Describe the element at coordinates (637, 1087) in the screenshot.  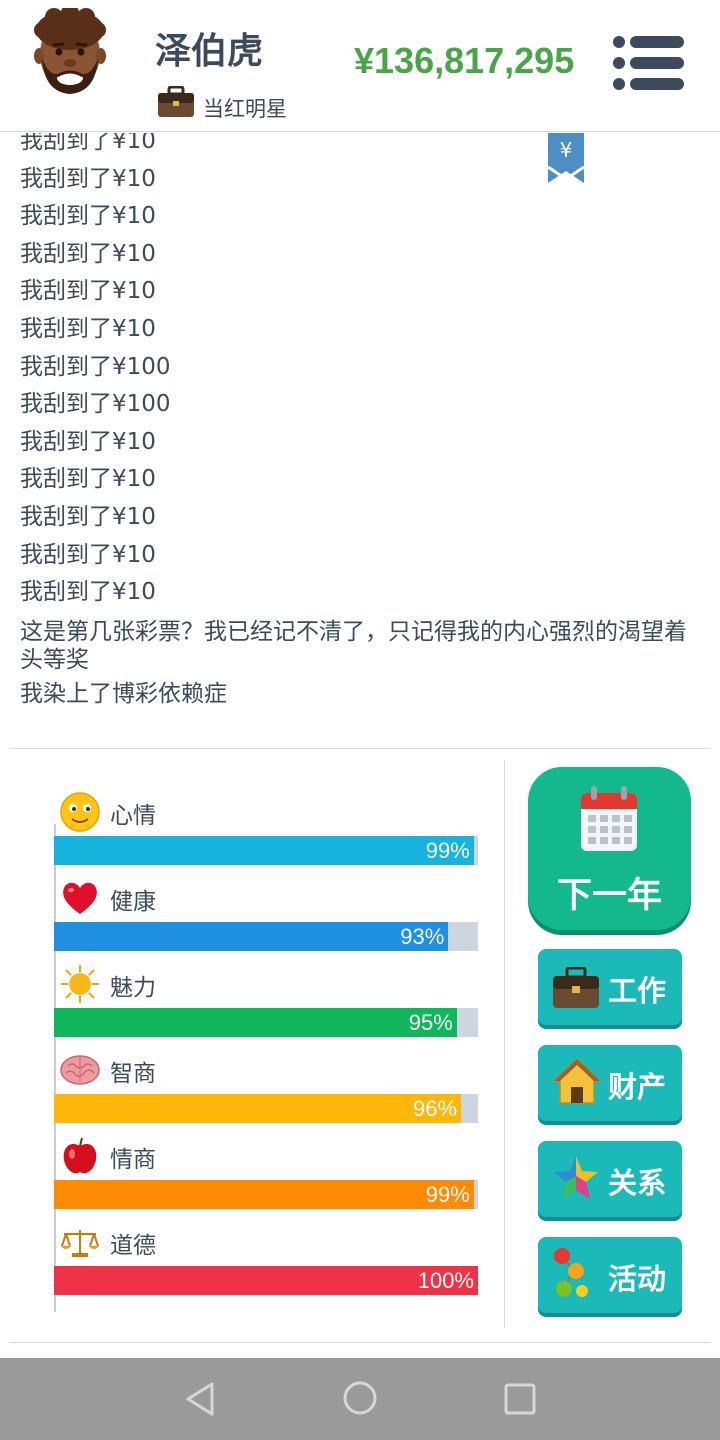
I see `assets-label: 财产` at that location.